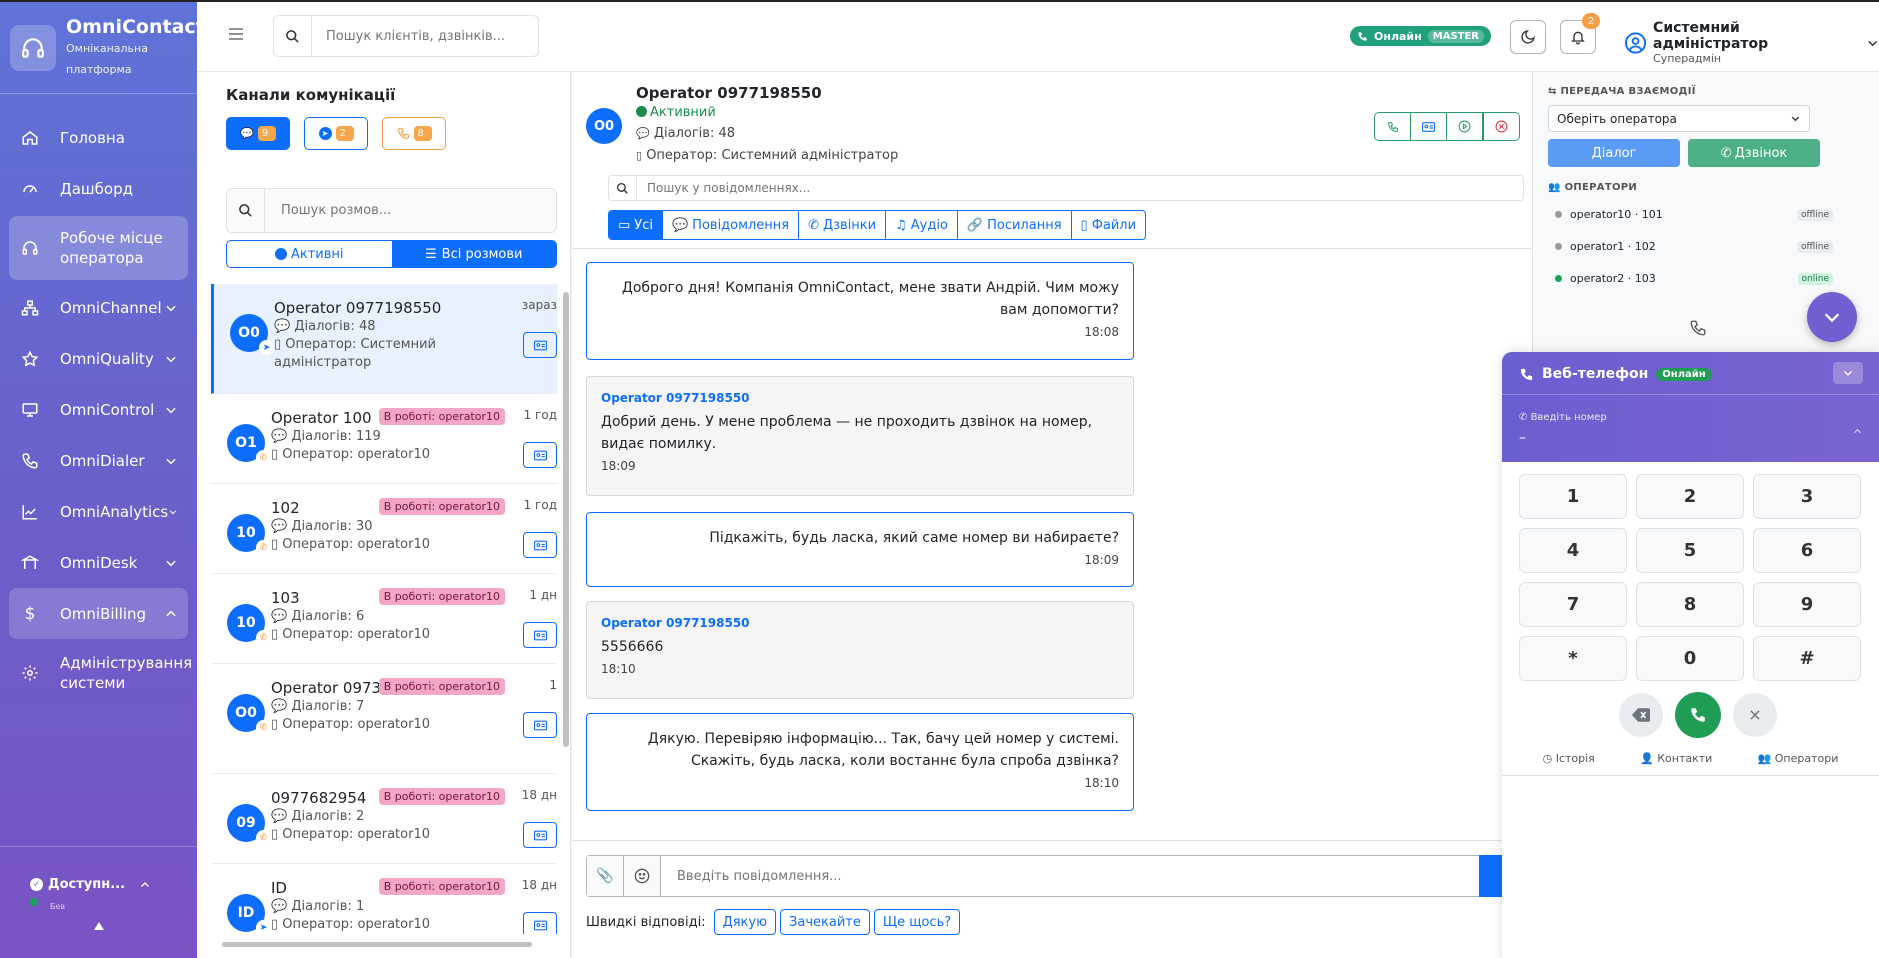 The height and width of the screenshot is (958, 1879). I want to click on sidebar-item-omnianalytics: OmniAnalytics, so click(98, 511).